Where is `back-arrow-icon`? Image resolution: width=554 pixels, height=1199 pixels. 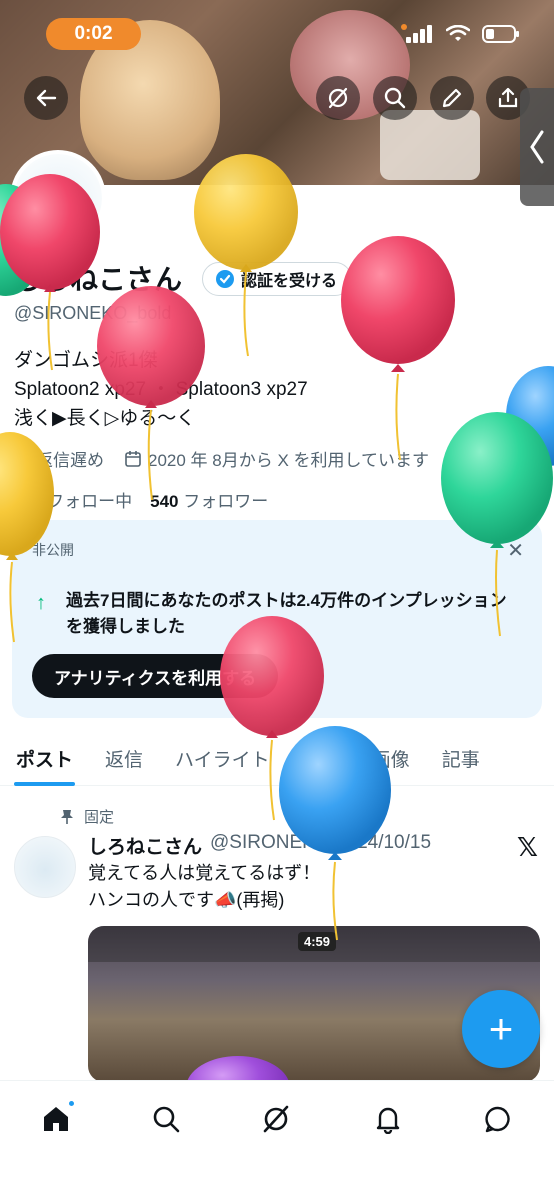 back-arrow-icon is located at coordinates (46, 98).